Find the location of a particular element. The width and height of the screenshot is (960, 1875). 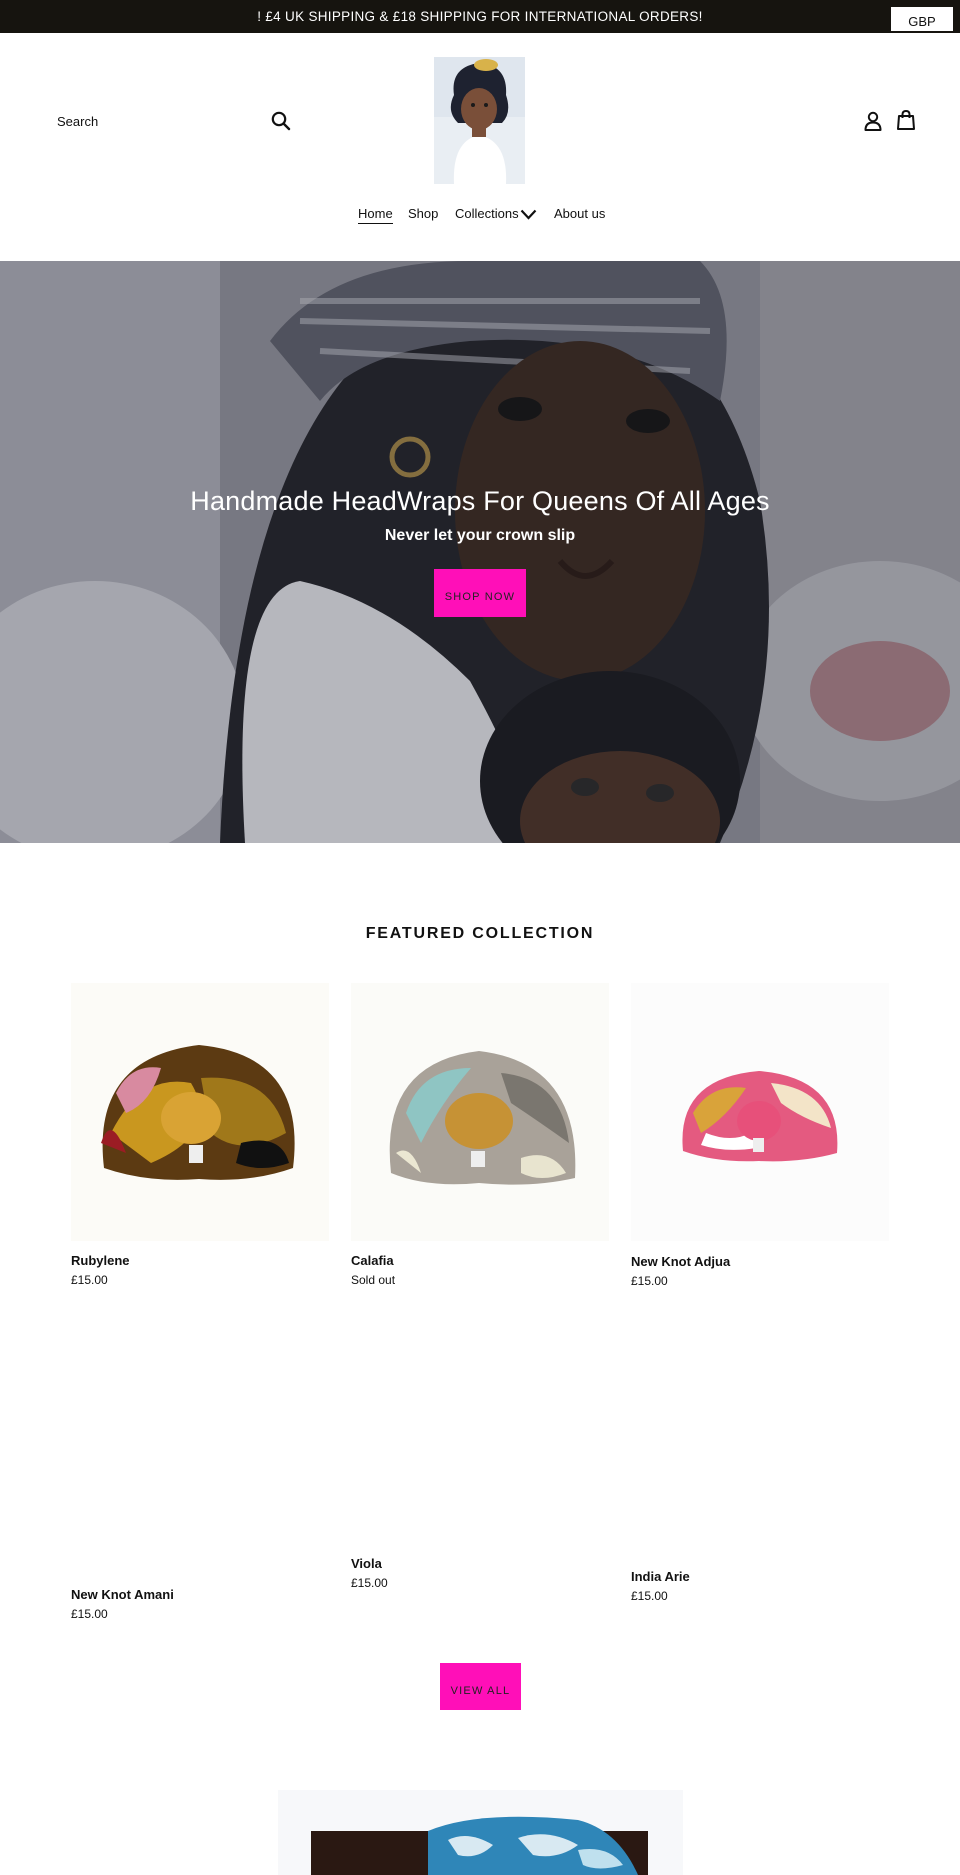

account-link is located at coordinates (873, 121).